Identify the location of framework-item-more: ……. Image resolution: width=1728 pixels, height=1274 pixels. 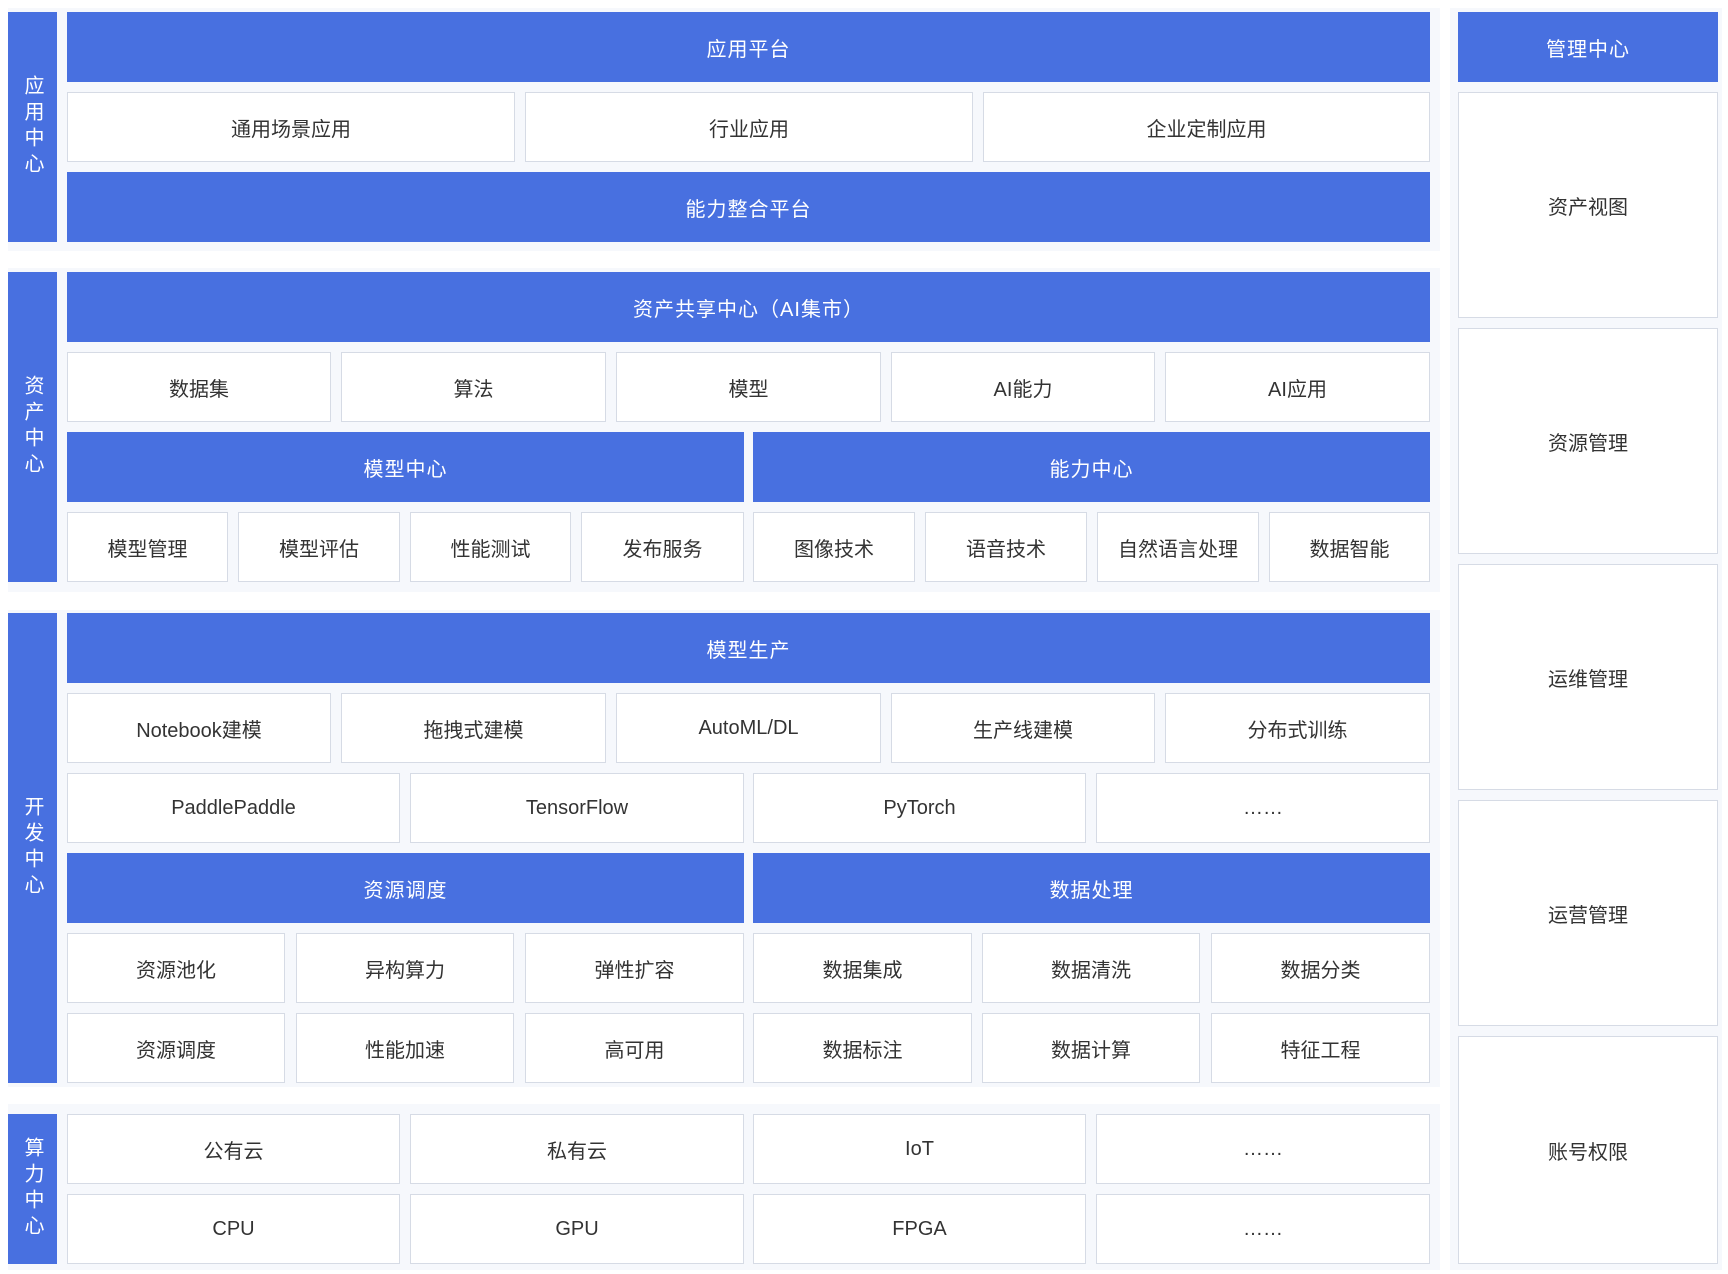
(1263, 808).